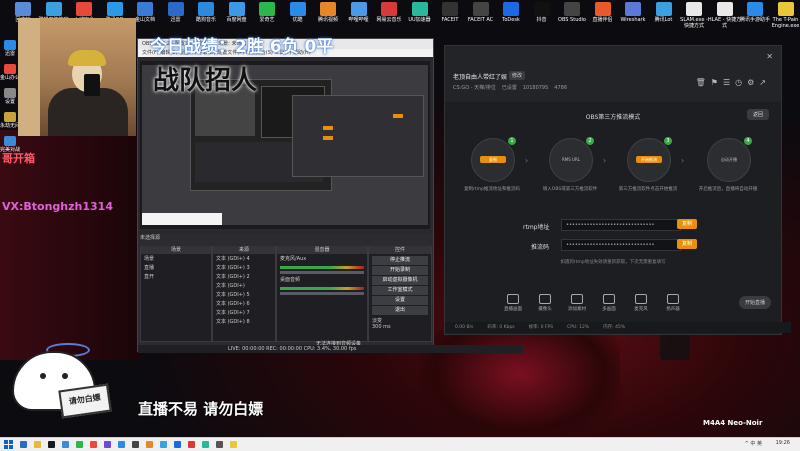 The width and height of the screenshot is (800, 451). What do you see at coordinates (400, 290) in the screenshot?
I see `control-button: 工作室模式` at bounding box center [400, 290].